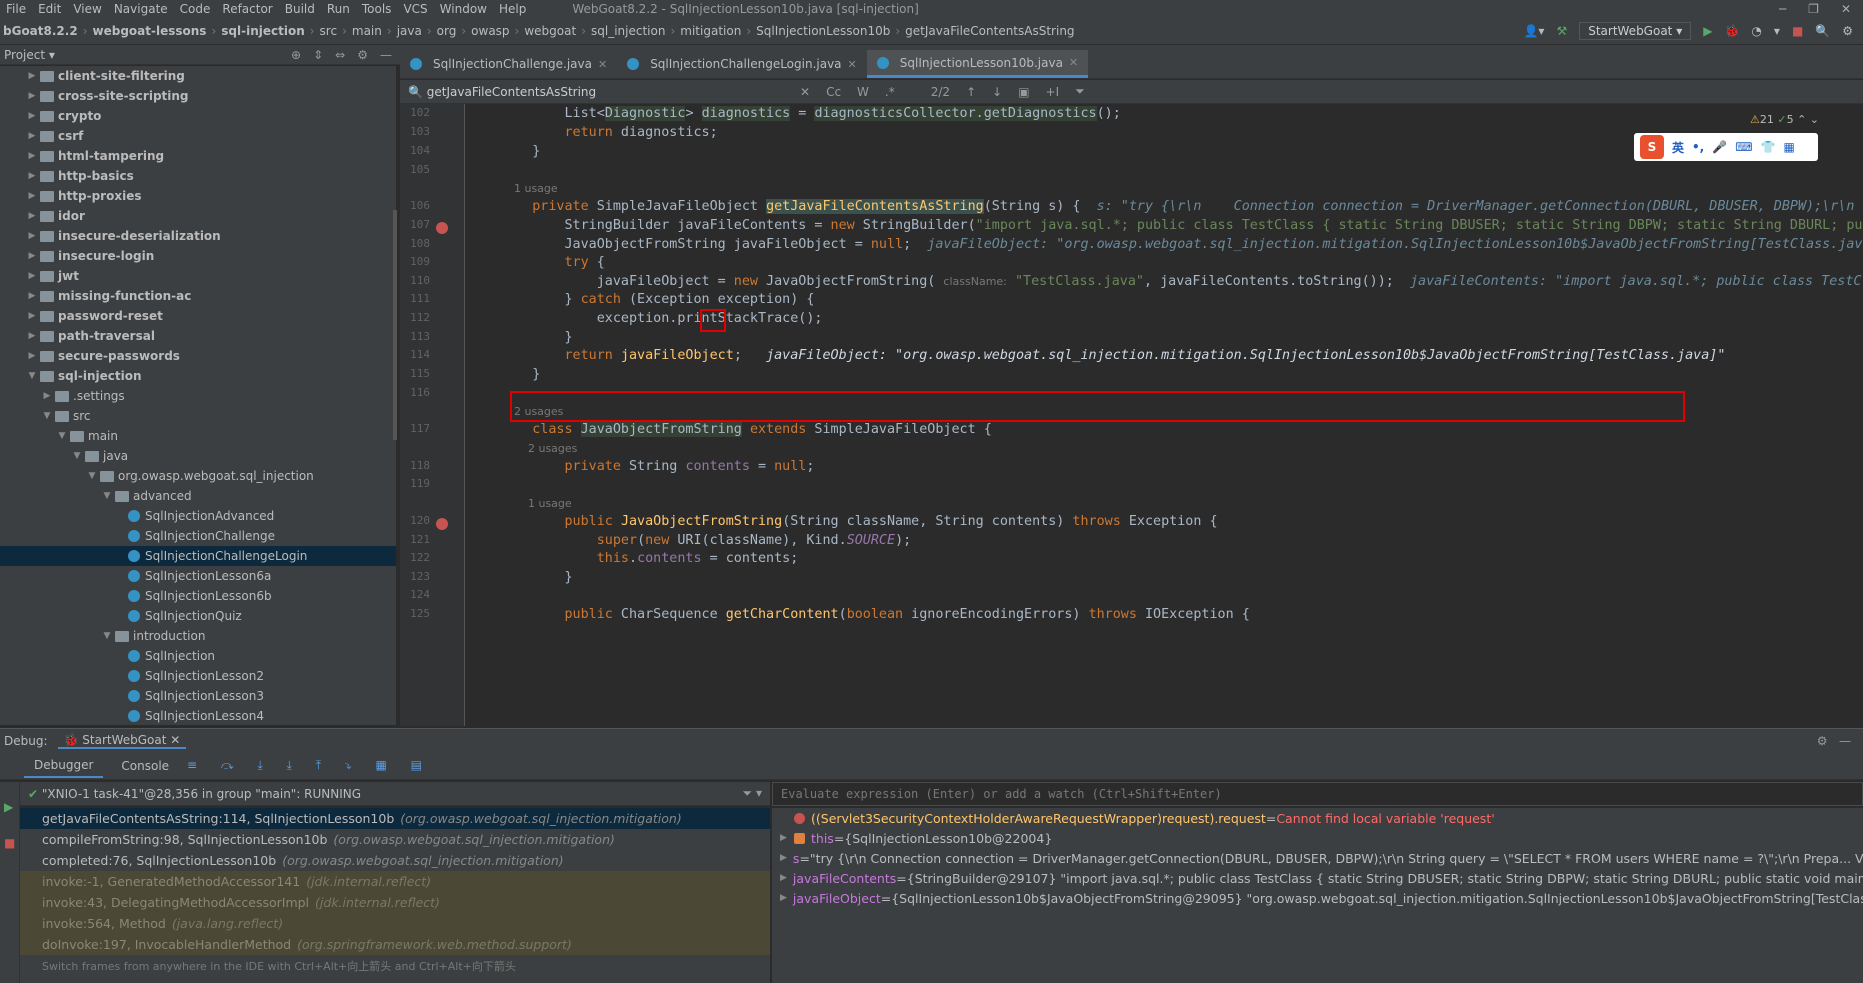  Describe the element at coordinates (490, 31) in the screenshot. I see `breadcrumb-item: owasp` at that location.